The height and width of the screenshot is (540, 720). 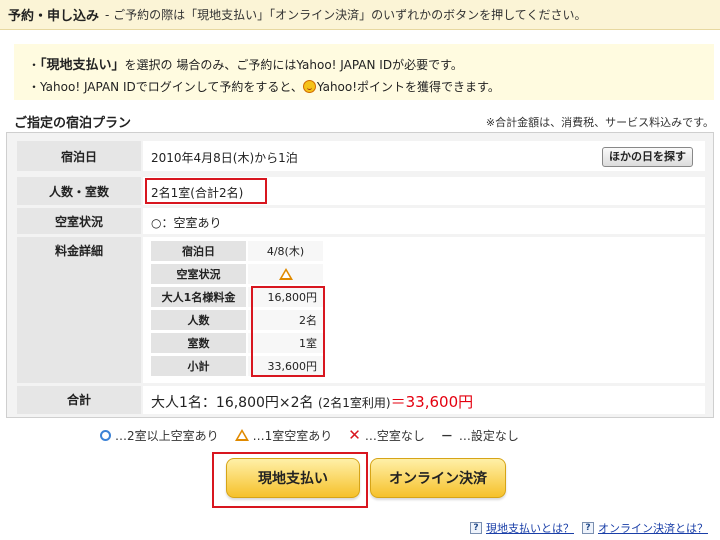 I want to click on persons-row: 人数・室数 2名1室(合計2名), so click(x=361, y=191).